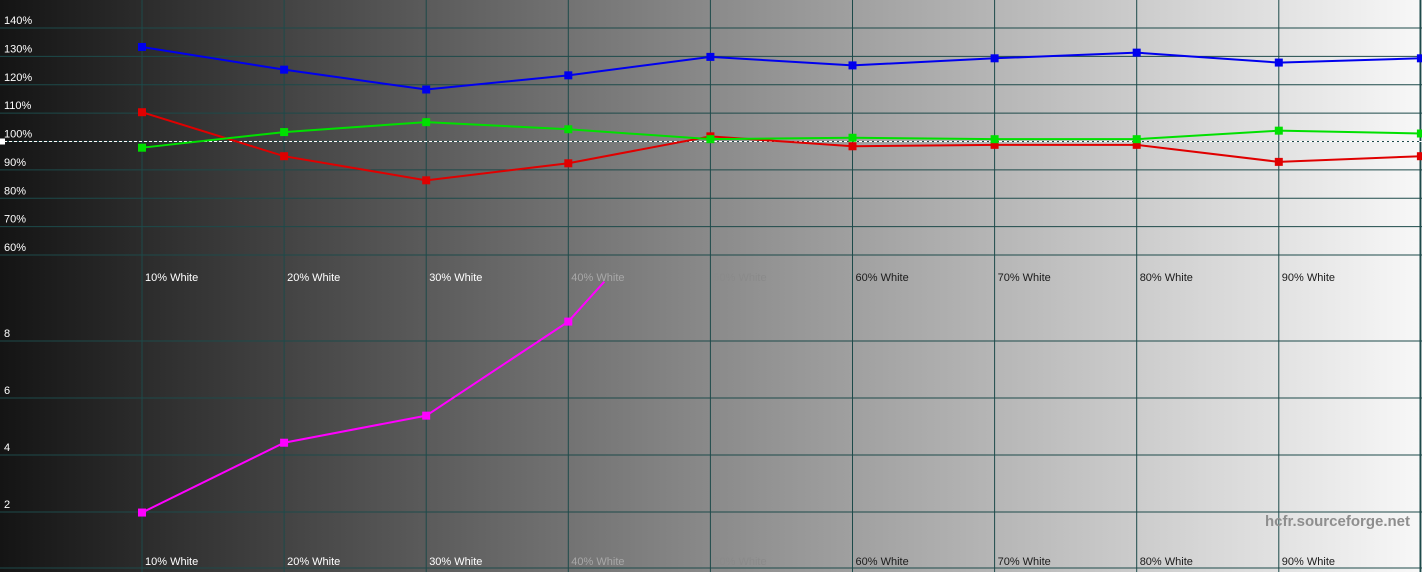 This screenshot has height=572, width=1422. Describe the element at coordinates (7, 505) in the screenshot. I see `y-tick-label: 2` at that location.